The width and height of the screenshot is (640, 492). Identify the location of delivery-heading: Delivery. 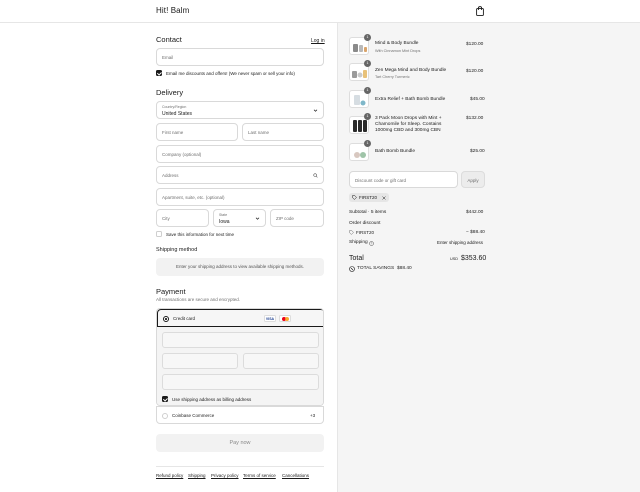
(170, 92).